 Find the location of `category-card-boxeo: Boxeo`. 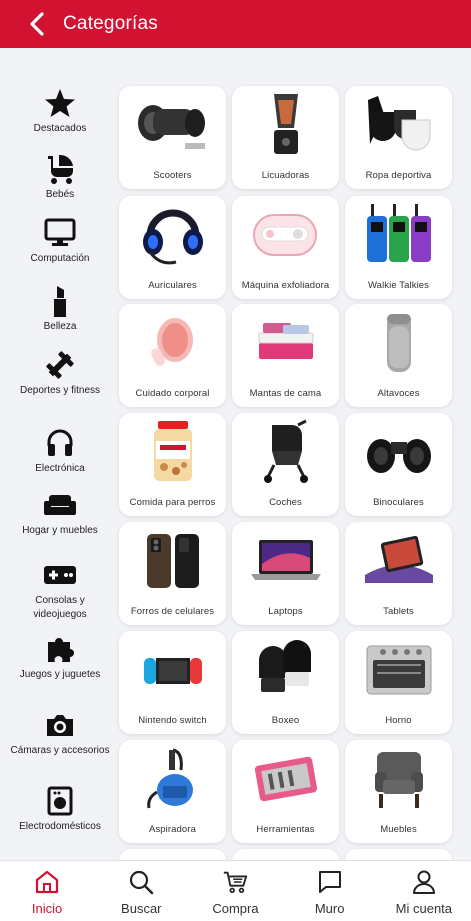

category-card-boxeo: Boxeo is located at coordinates (285, 682).